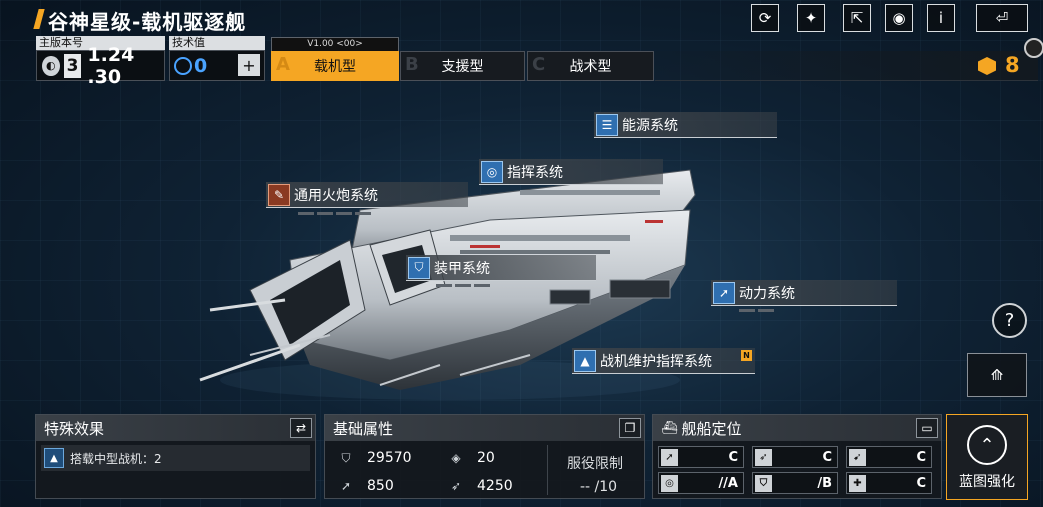 Image resolution: width=1043 pixels, height=507 pixels. I want to click on hp-icon: ⛉, so click(346, 457).